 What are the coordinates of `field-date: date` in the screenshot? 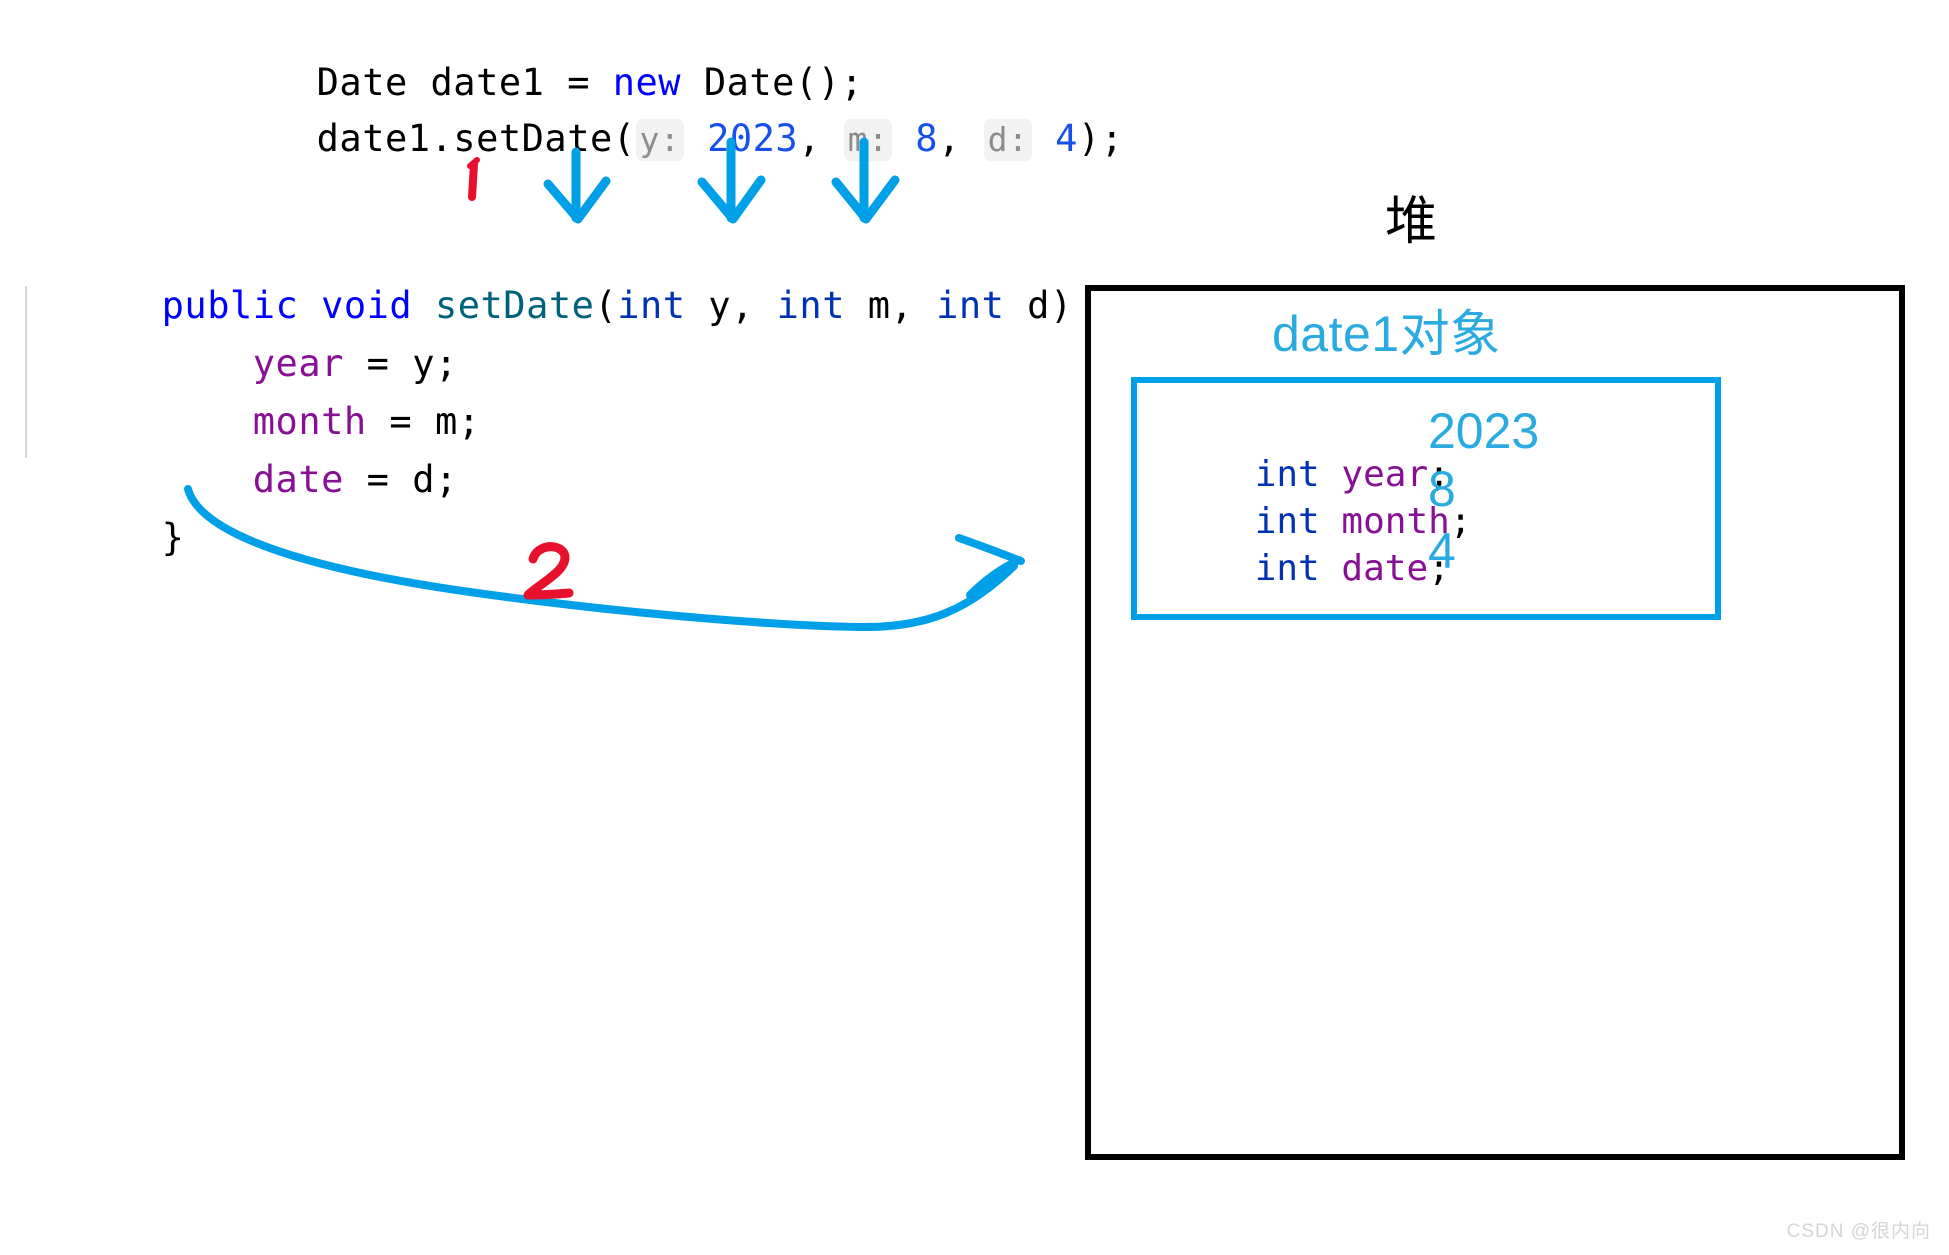 It's located at (298, 479).